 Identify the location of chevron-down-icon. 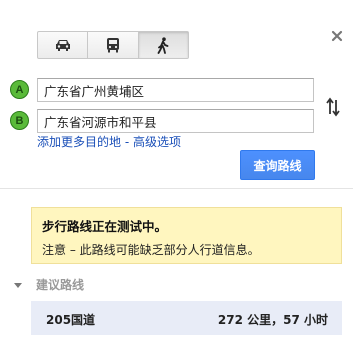
(18, 285).